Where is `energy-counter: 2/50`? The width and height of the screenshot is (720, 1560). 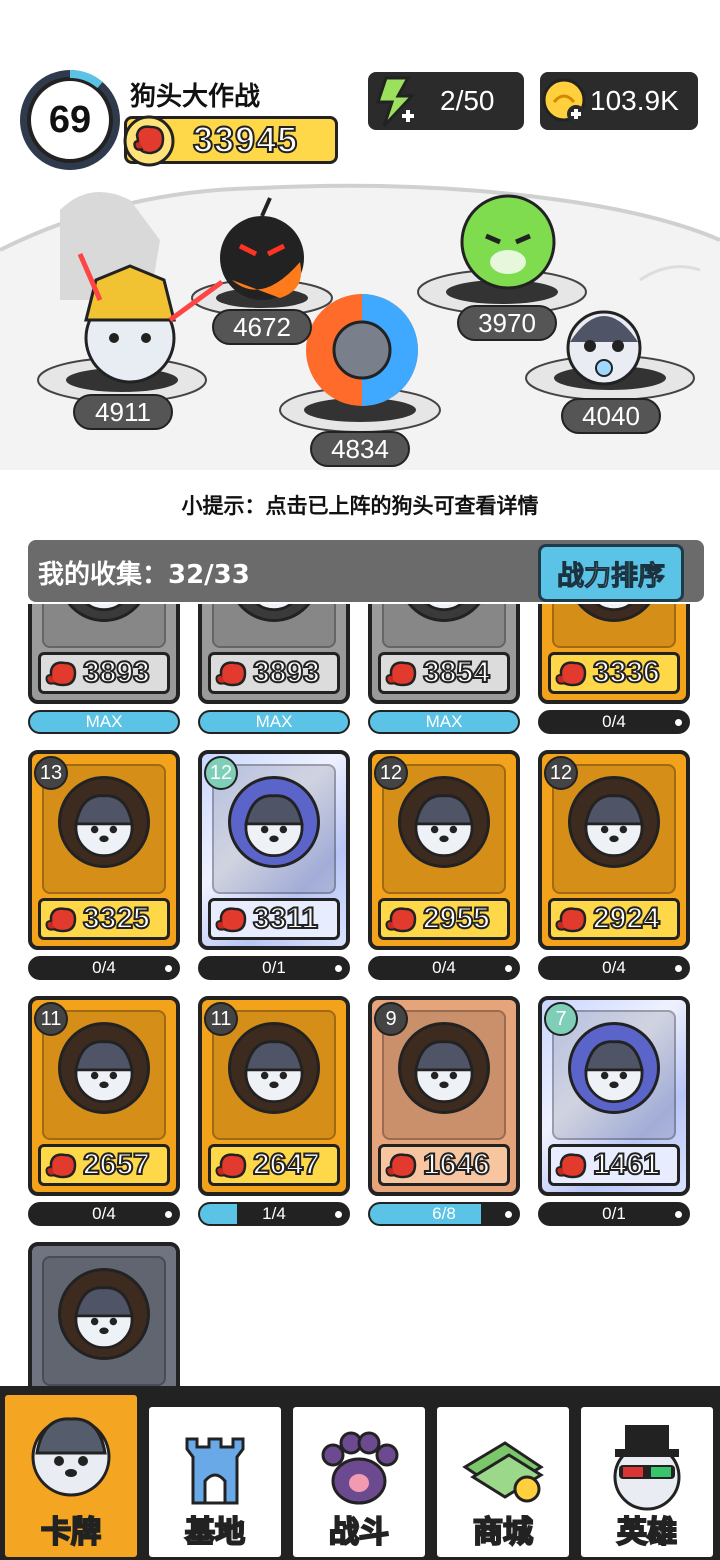
energy-counter: 2/50 is located at coordinates (446, 101).